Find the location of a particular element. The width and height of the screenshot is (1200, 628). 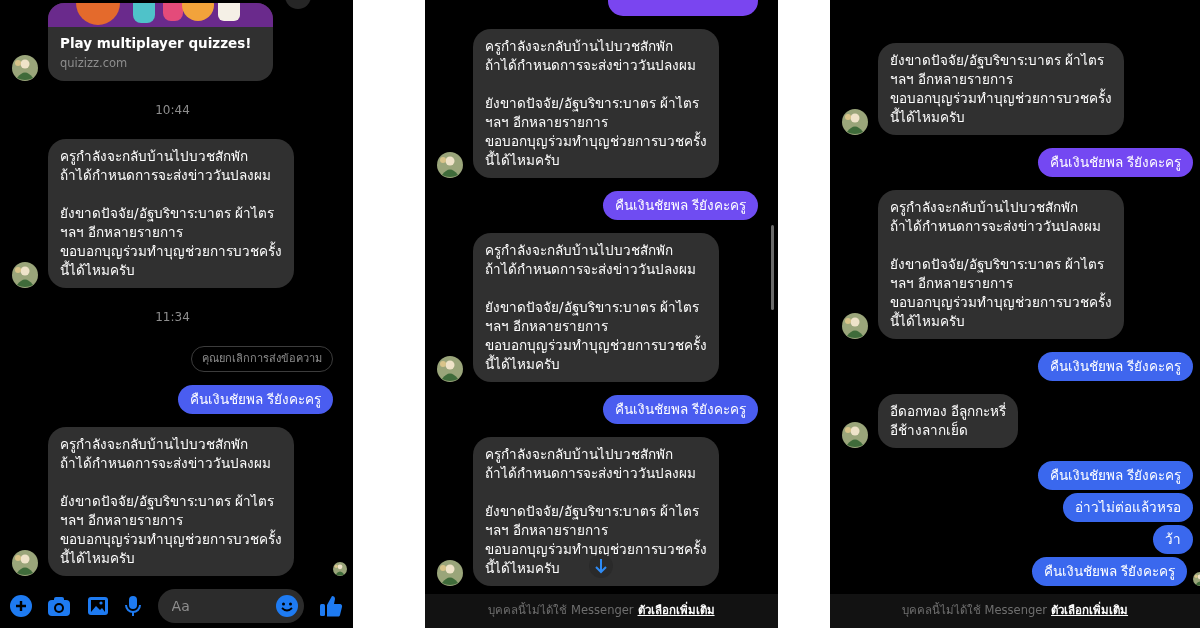

link-domain: quizizz.com is located at coordinates (94, 64).